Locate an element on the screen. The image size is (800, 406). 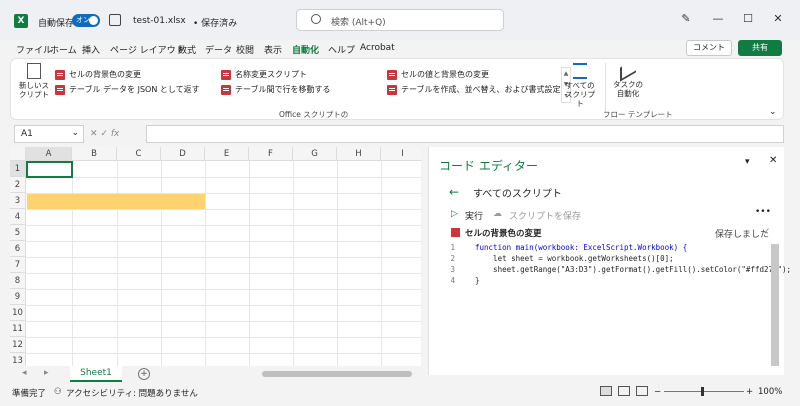
row-header: 6 is located at coordinates (18, 249).